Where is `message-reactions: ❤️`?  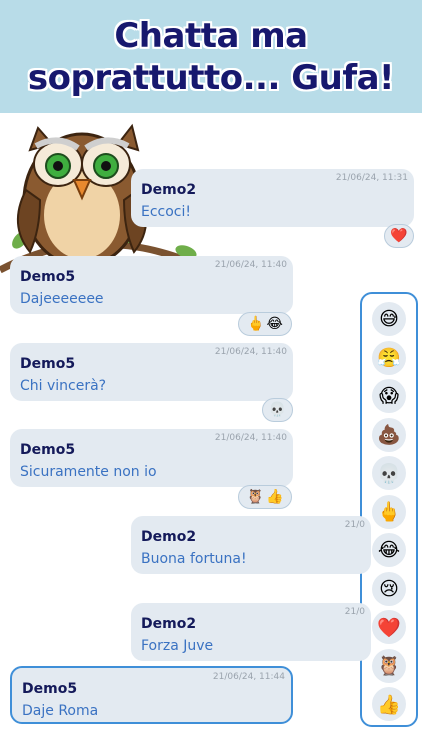
message-reactions: ❤️ is located at coordinates (399, 236).